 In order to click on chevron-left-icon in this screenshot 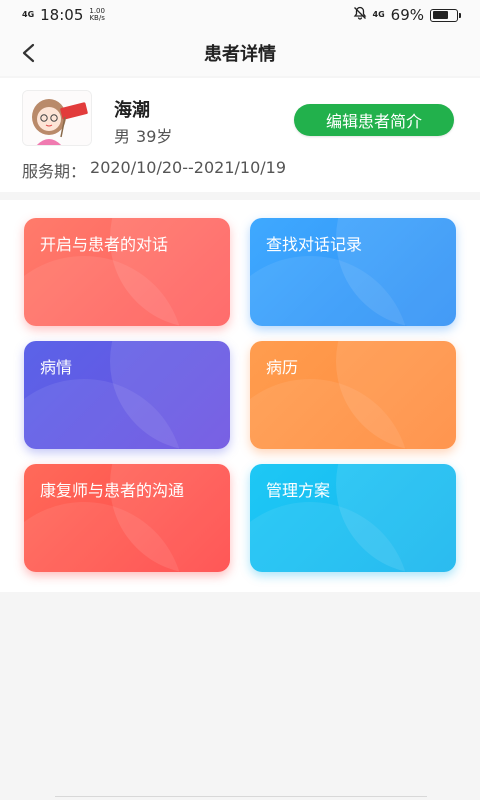, I will do `click(28, 53)`.